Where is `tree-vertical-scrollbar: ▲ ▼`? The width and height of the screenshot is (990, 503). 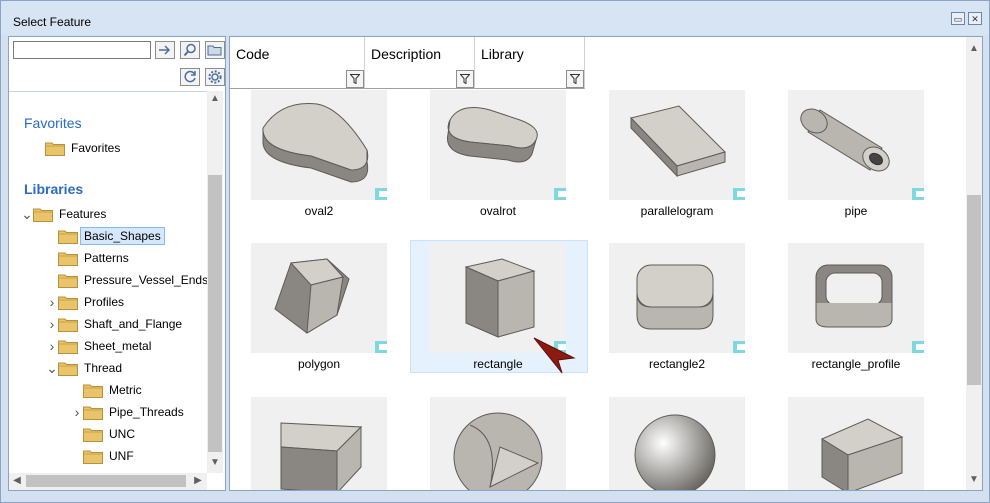
tree-vertical-scrollbar: ▲ ▼ is located at coordinates (215, 282).